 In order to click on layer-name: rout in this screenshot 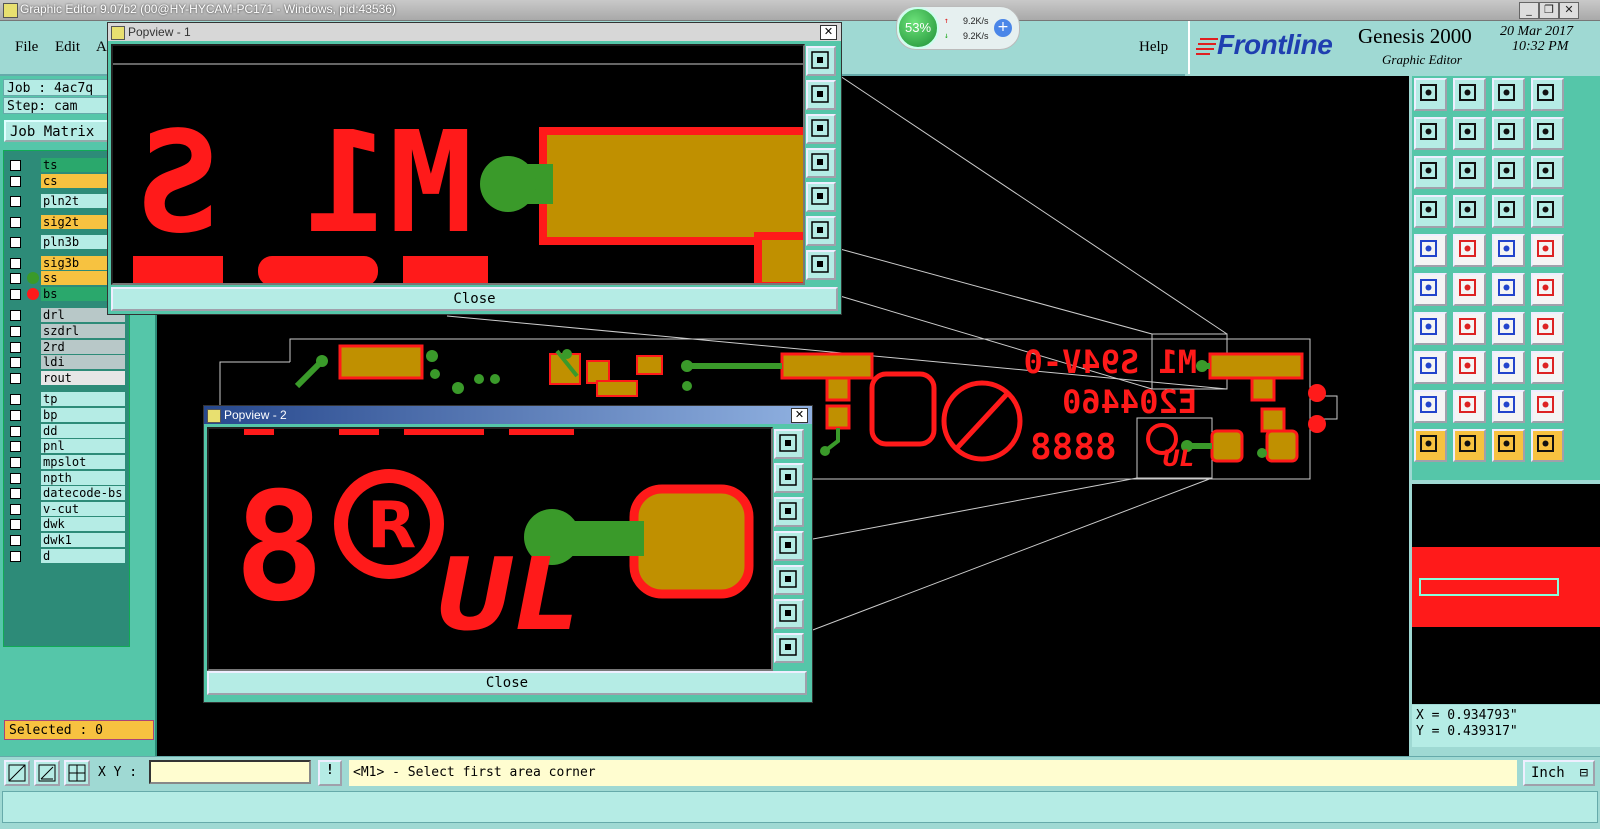, I will do `click(83, 378)`.